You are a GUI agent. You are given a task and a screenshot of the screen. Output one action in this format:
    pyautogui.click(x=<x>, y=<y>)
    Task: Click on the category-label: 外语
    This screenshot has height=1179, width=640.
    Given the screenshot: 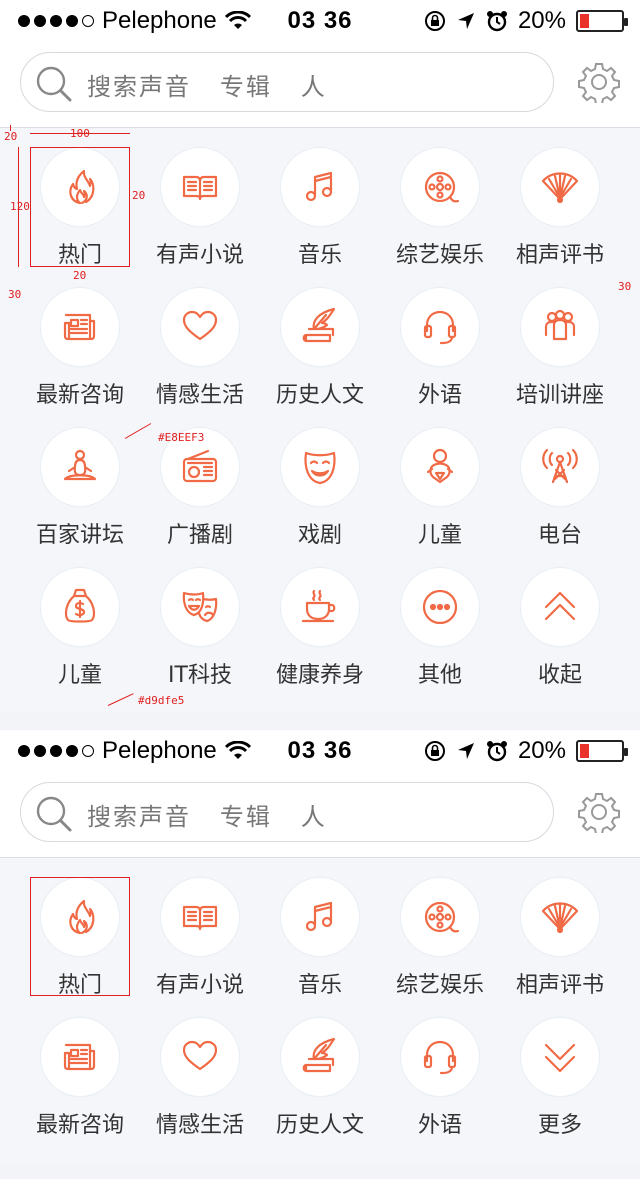 What is the action you would take?
    pyautogui.click(x=439, y=395)
    